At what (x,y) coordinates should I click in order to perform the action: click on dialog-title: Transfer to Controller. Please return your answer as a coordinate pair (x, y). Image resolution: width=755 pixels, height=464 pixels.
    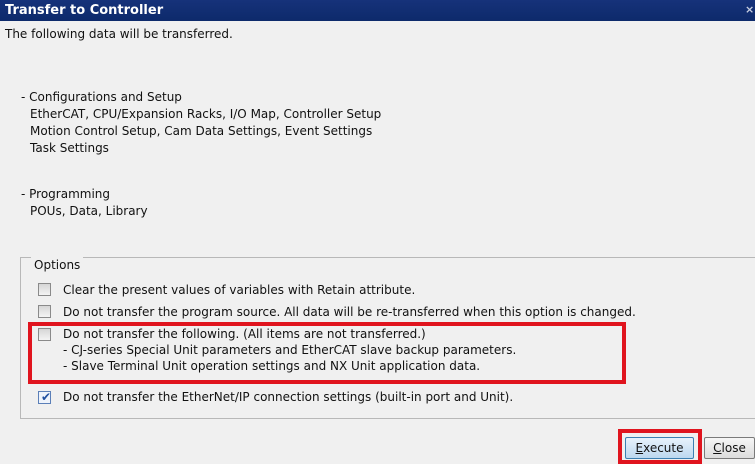
    Looking at the image, I should click on (84, 10).